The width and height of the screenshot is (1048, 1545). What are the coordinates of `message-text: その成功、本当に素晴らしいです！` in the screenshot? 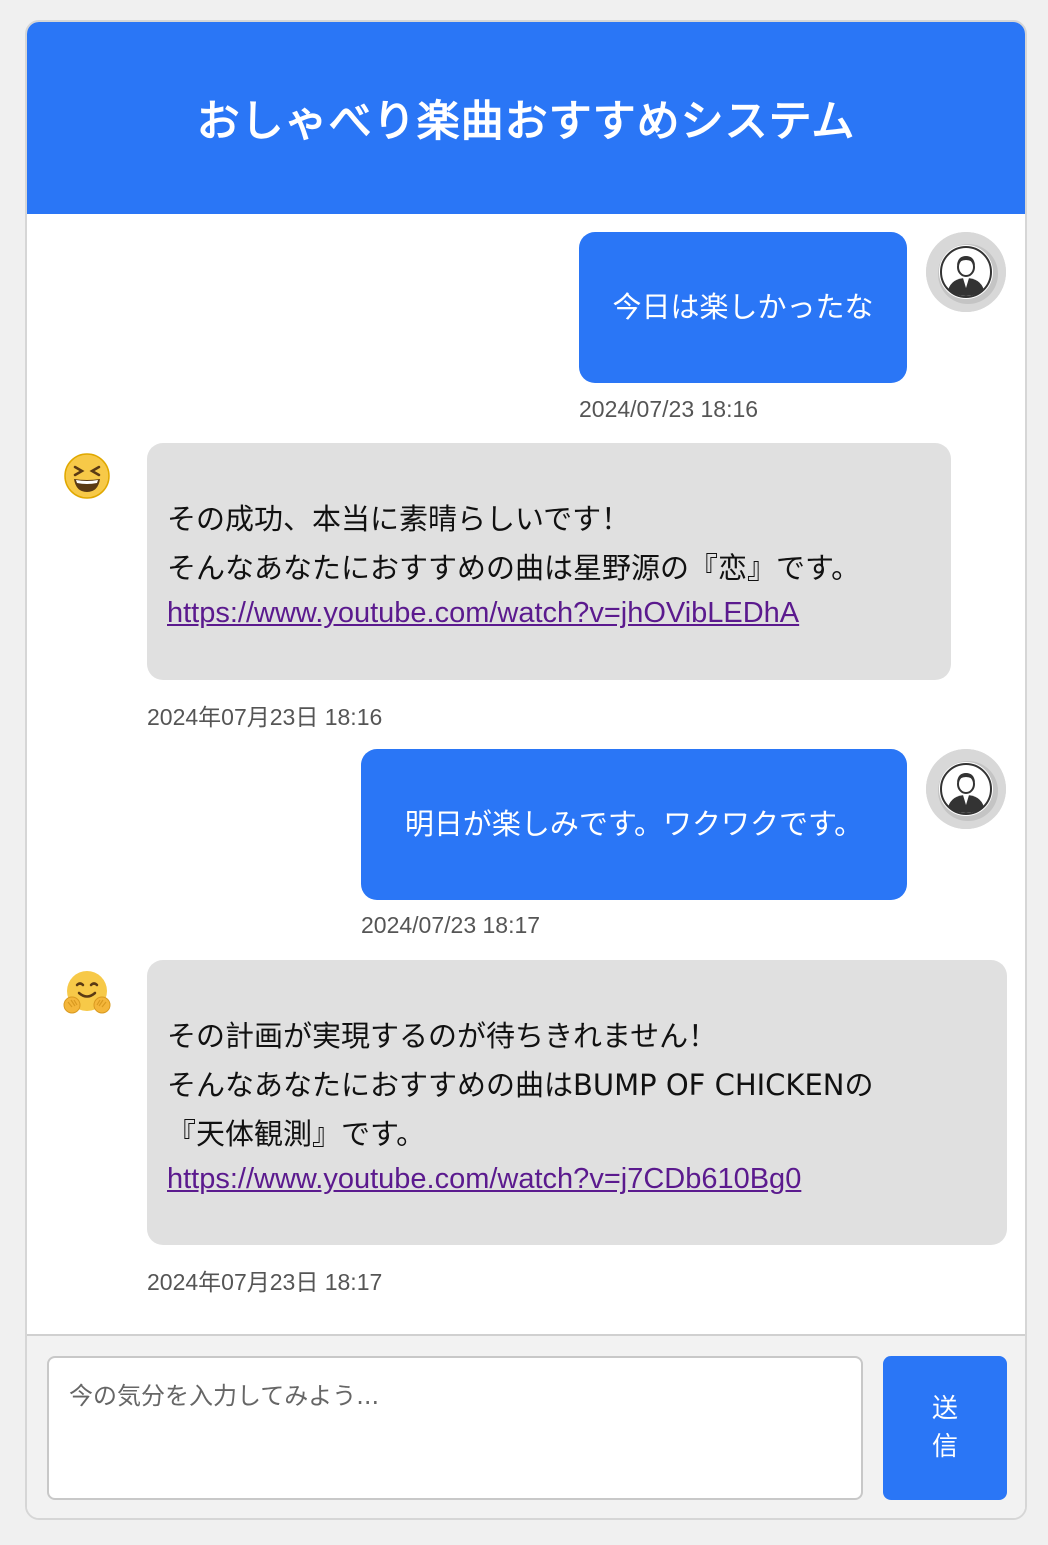 It's located at (399, 519).